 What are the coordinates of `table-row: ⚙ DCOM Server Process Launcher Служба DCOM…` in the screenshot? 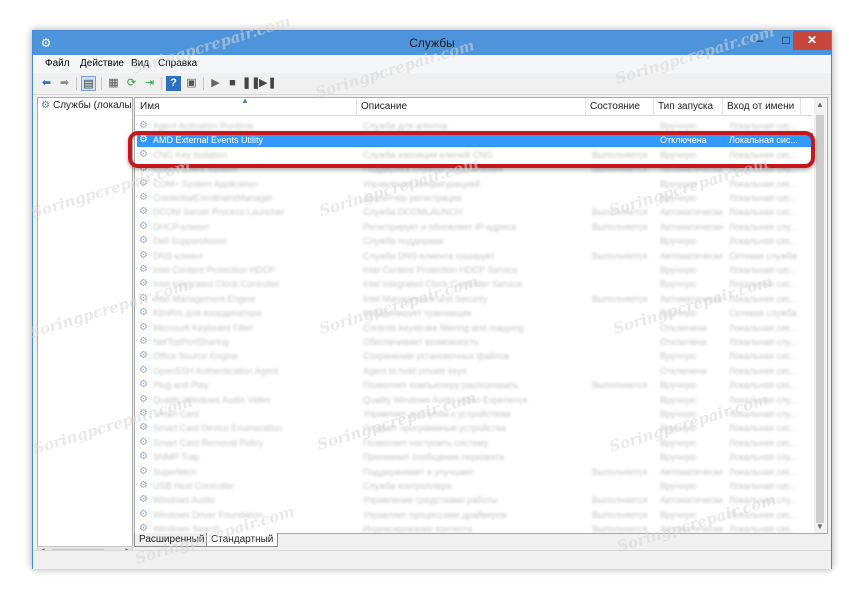 It's located at (475, 212).